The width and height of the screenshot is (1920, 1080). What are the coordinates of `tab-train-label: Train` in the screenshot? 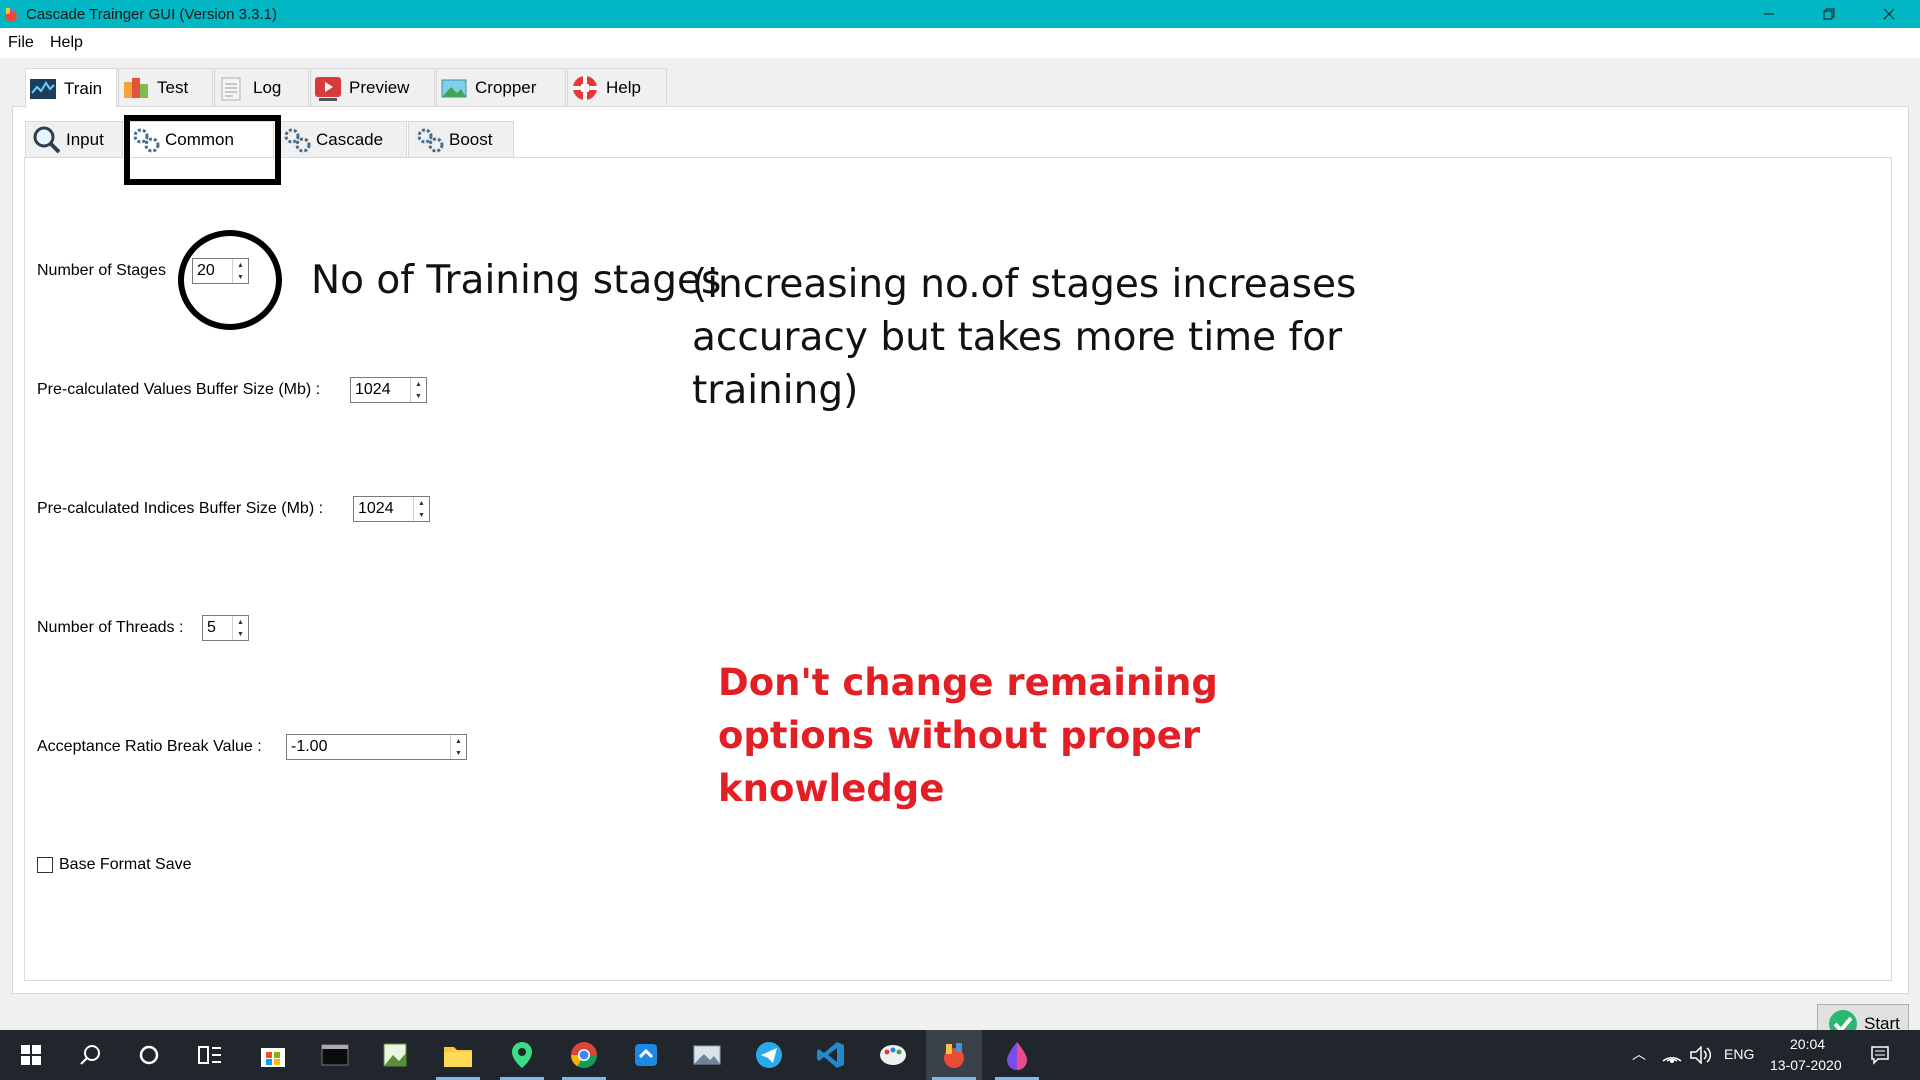 It's located at (83, 88).